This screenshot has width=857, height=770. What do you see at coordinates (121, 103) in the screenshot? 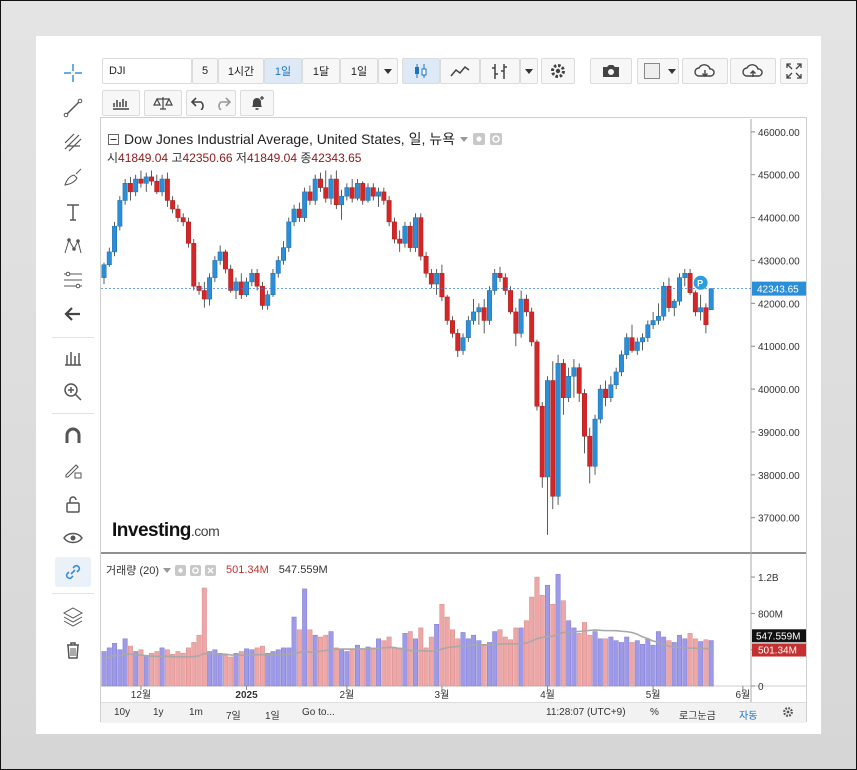
I see `indicators-button` at bounding box center [121, 103].